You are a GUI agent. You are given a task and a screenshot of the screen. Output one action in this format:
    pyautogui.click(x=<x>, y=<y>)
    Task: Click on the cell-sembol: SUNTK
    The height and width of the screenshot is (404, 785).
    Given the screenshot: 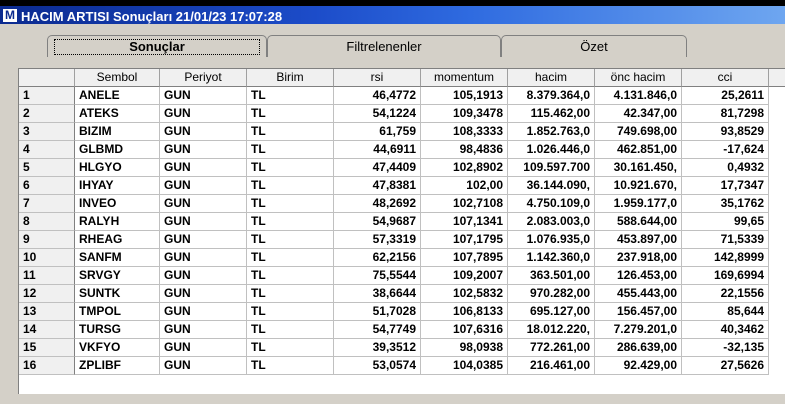 What is the action you would take?
    pyautogui.click(x=117, y=294)
    